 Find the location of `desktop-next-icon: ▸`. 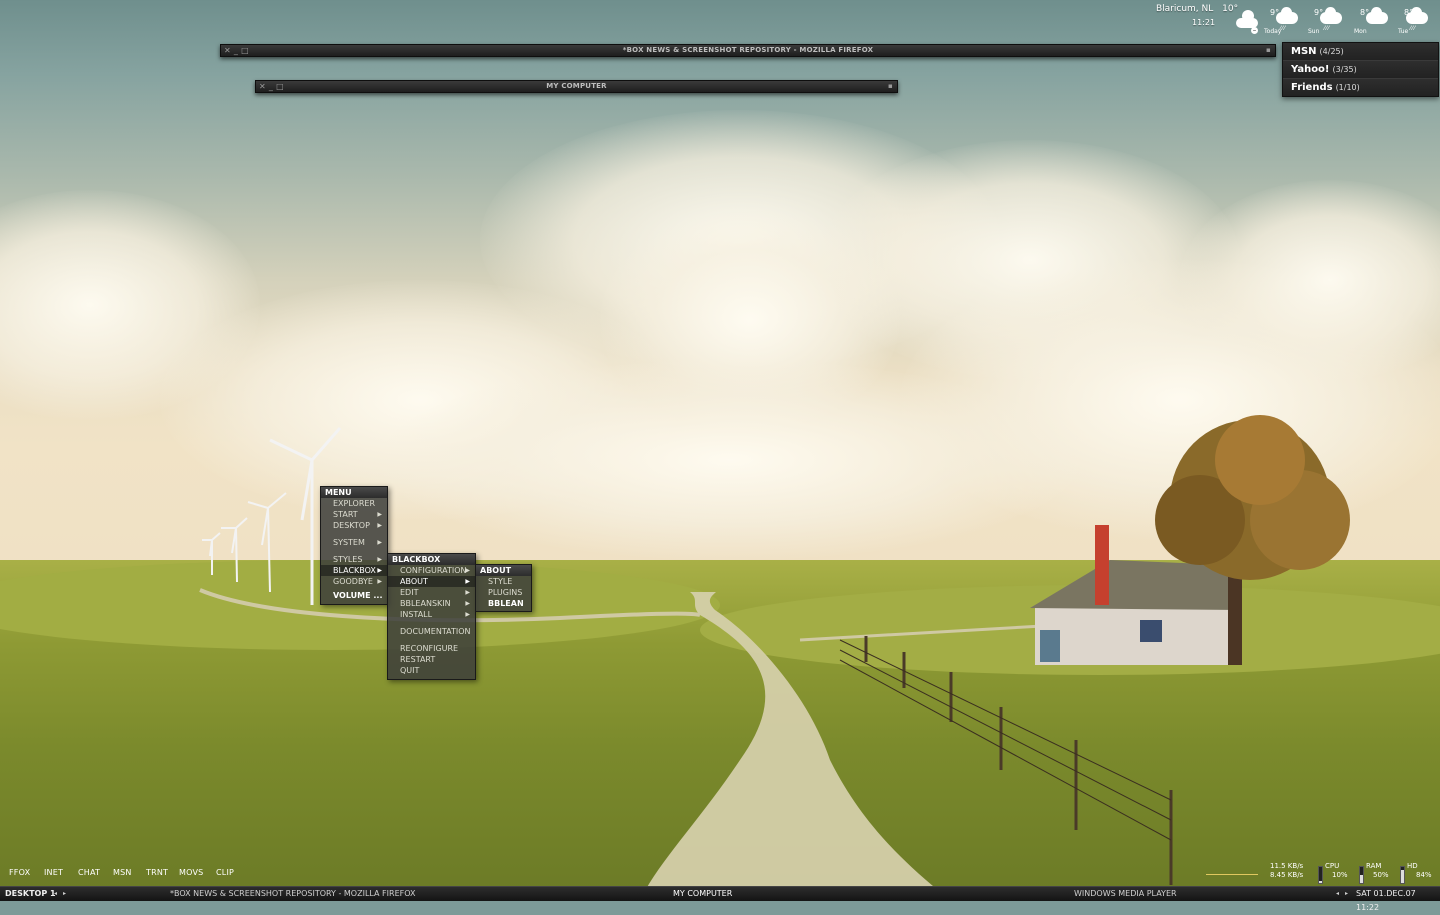

desktop-next-icon: ▸ is located at coordinates (64, 894).